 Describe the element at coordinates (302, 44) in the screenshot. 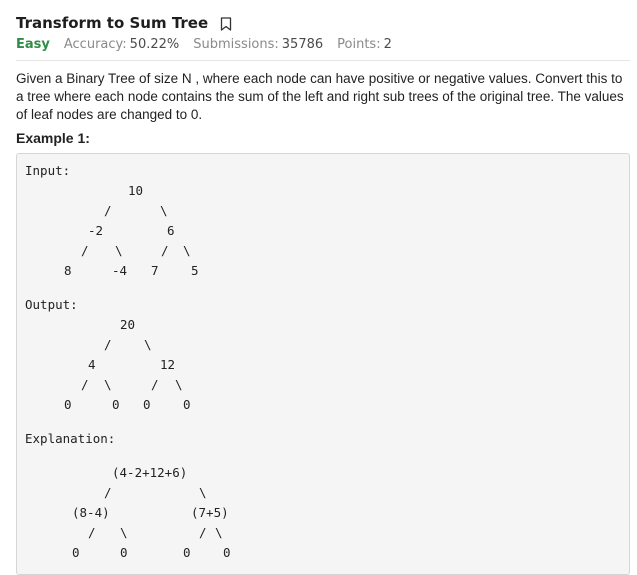

I see `submissions-value: 35786` at that location.